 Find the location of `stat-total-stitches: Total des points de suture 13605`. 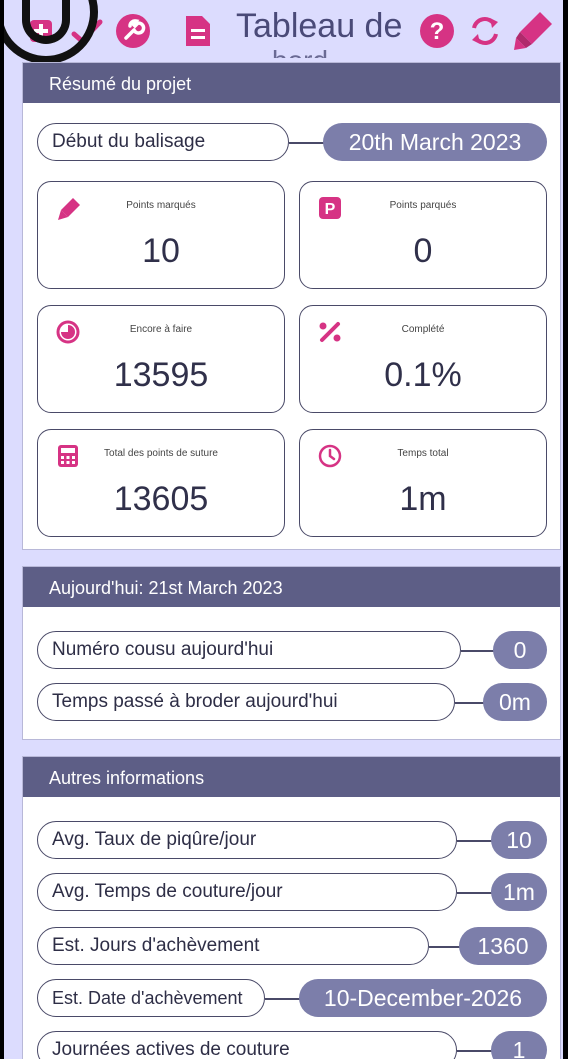

stat-total-stitches: Total des points de suture 13605 is located at coordinates (161, 483).